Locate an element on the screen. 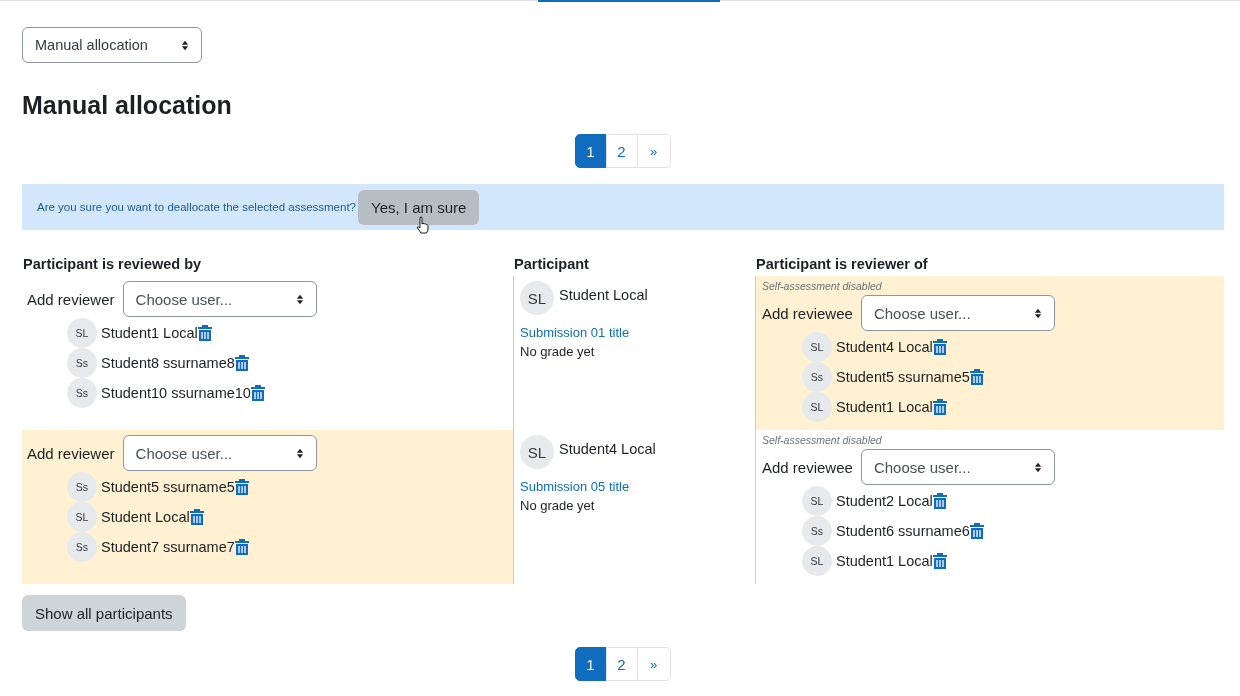 This screenshot has height=696, width=1240. participant-name: Student4 Local is located at coordinates (607, 449).